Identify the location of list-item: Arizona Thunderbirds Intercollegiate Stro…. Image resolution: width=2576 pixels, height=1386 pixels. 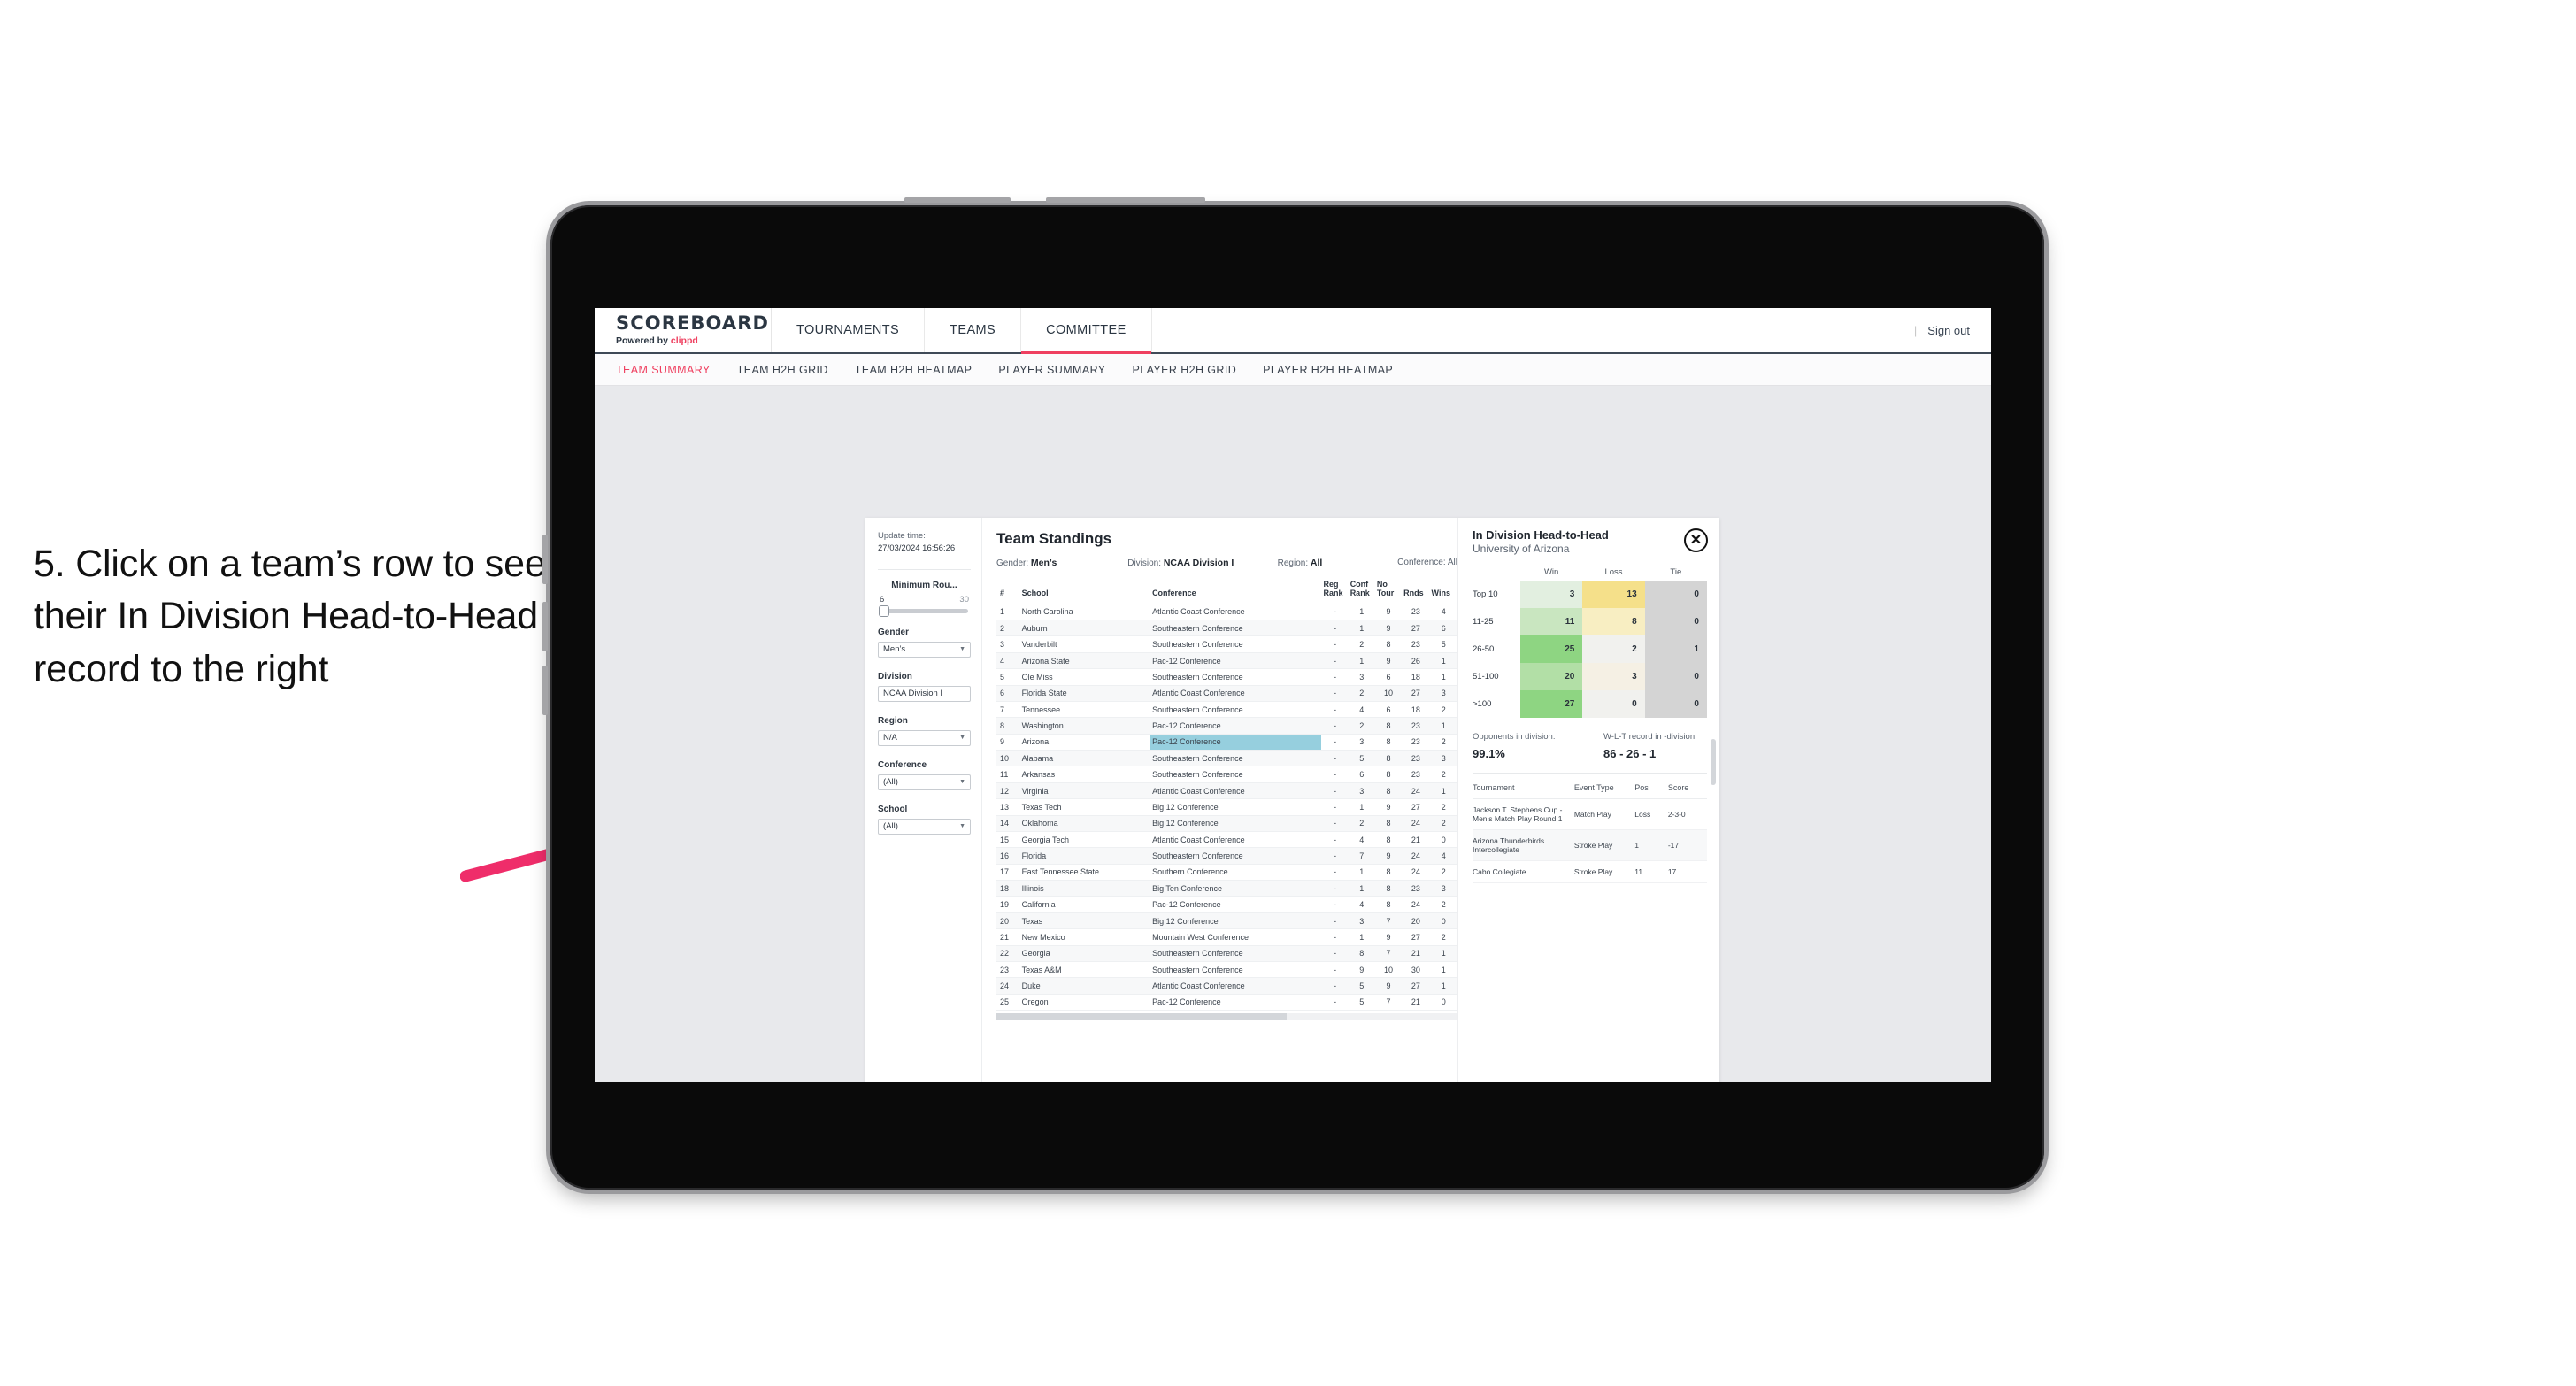
(1590, 845).